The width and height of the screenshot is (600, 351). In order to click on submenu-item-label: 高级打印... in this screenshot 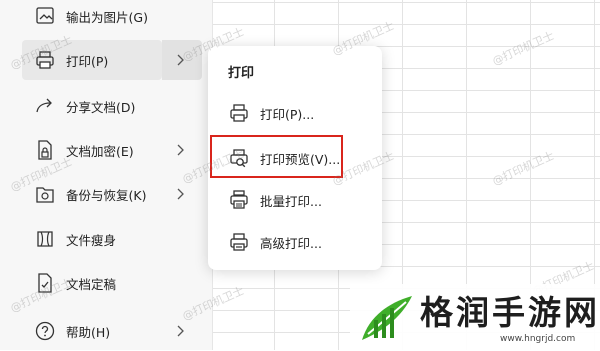, I will do `click(291, 243)`.